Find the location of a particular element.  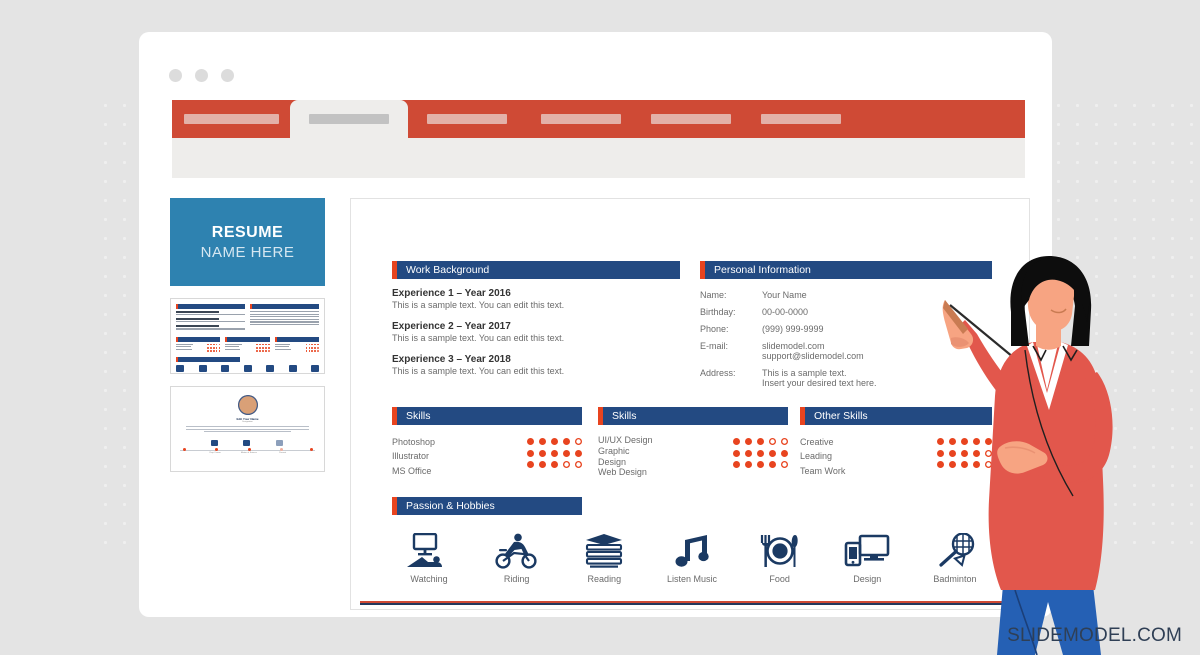

thumbnail-milestone-3: Present is located at coordinates (283, 453).